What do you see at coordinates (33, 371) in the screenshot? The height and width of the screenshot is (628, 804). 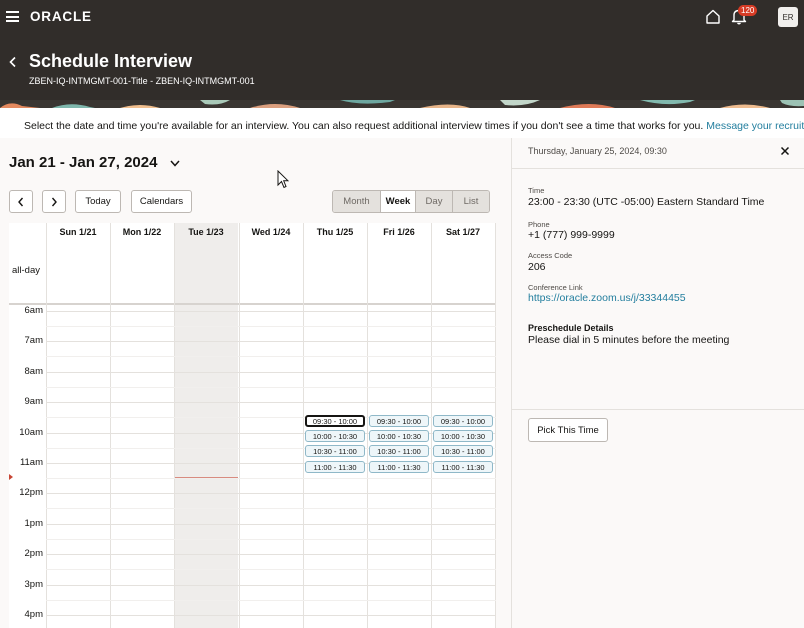 I see `hour-label: 8am` at bounding box center [33, 371].